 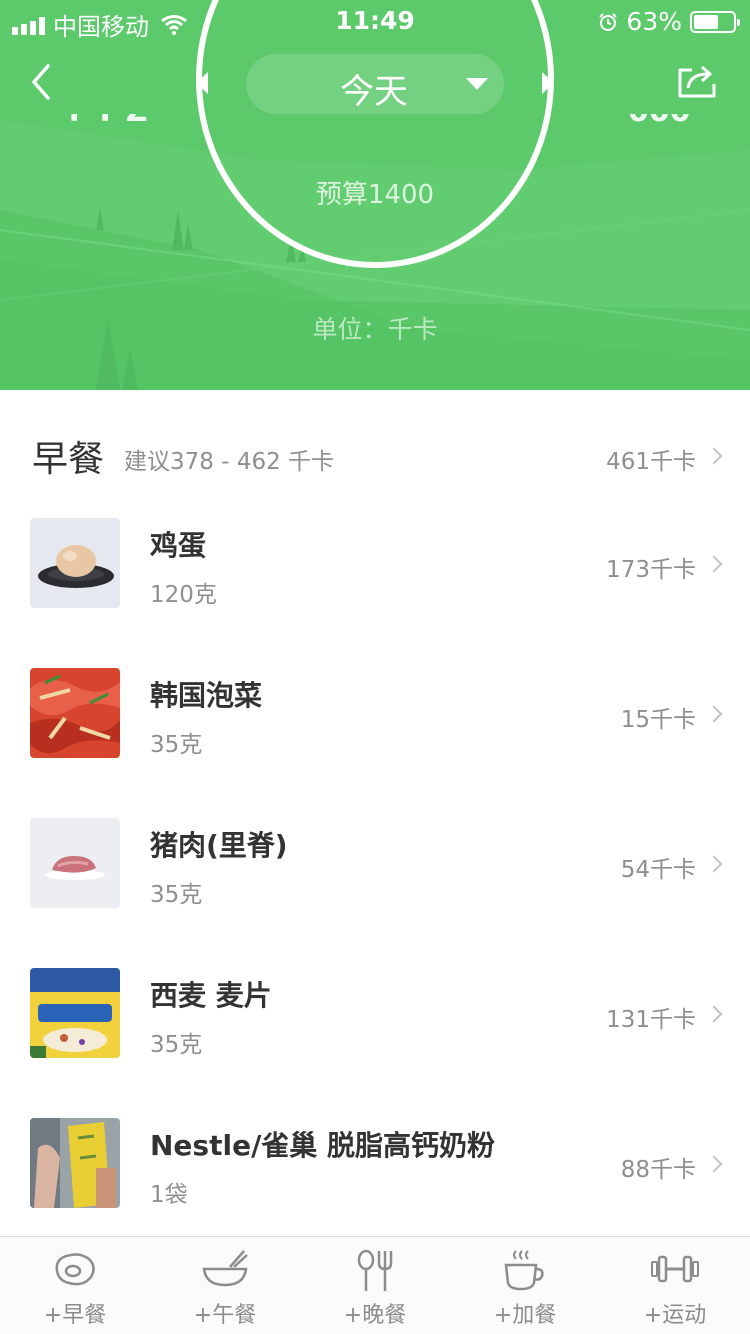 What do you see at coordinates (651, 570) in the screenshot?
I see `food-calories: 173千卡` at bounding box center [651, 570].